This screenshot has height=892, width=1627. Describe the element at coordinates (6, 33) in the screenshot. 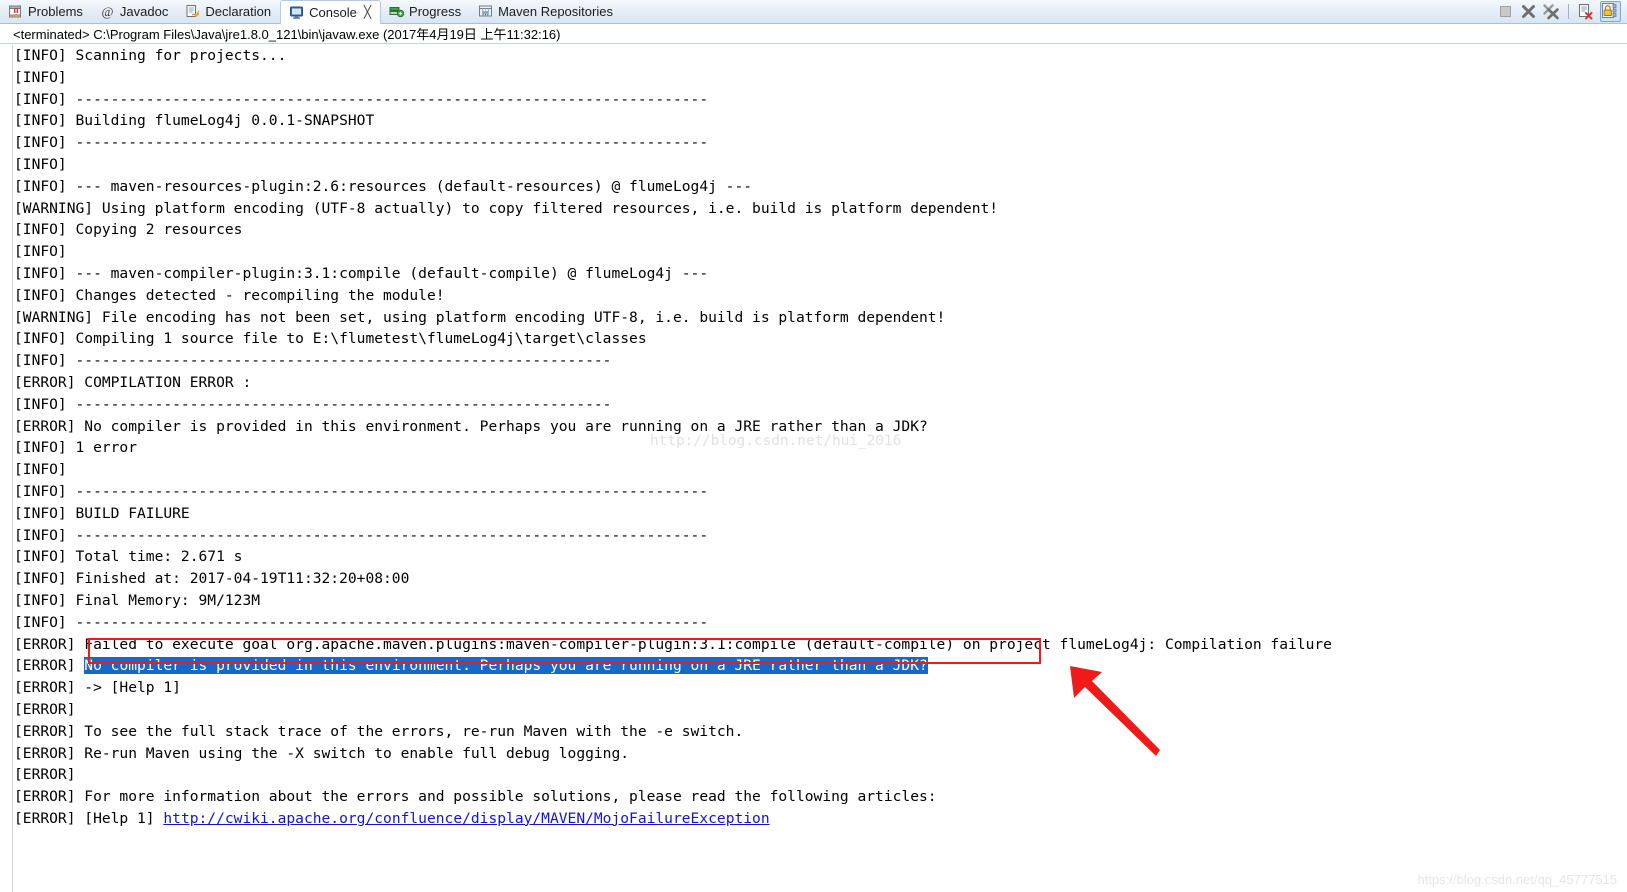

I see `header-gutter` at that location.